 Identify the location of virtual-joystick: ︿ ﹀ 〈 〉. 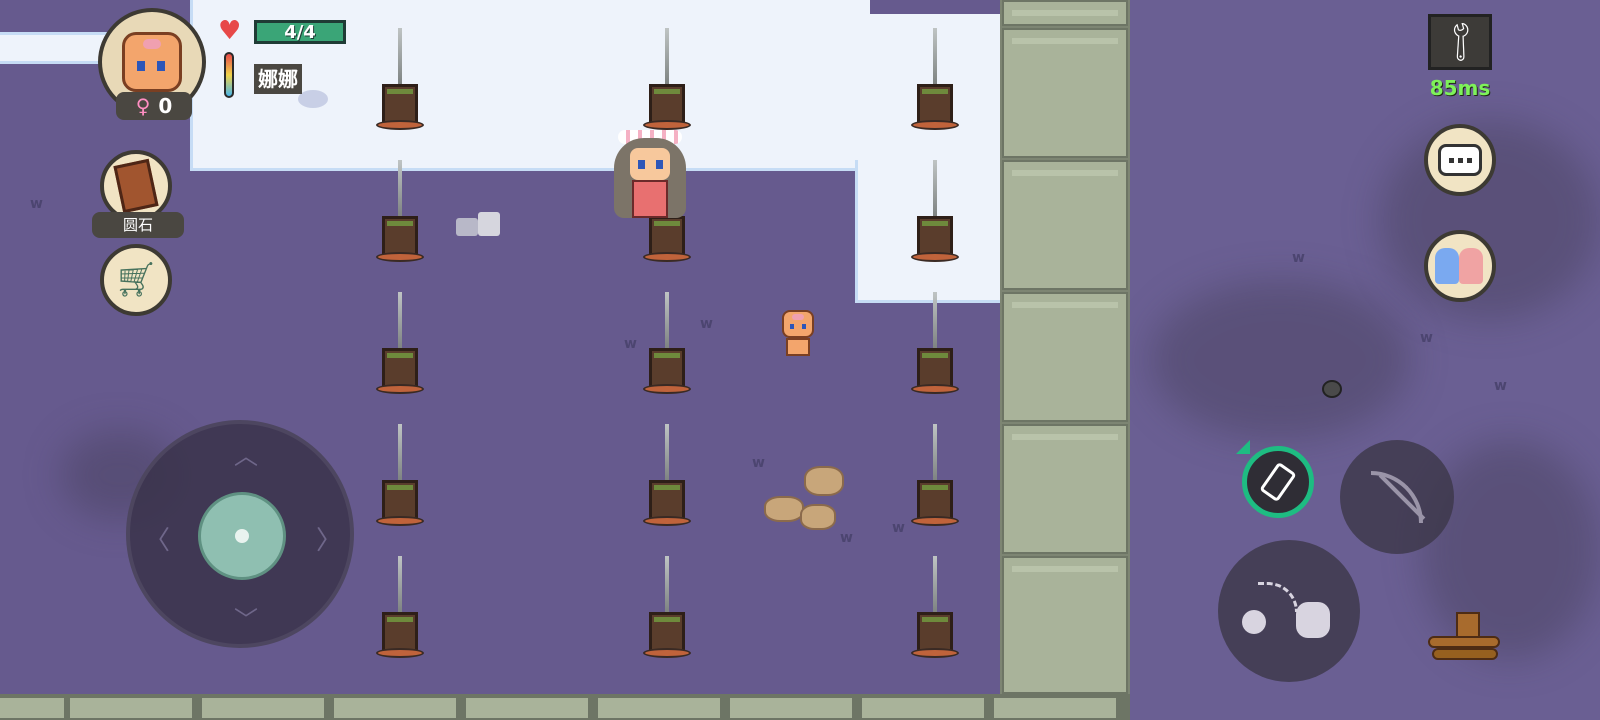
(240, 534).